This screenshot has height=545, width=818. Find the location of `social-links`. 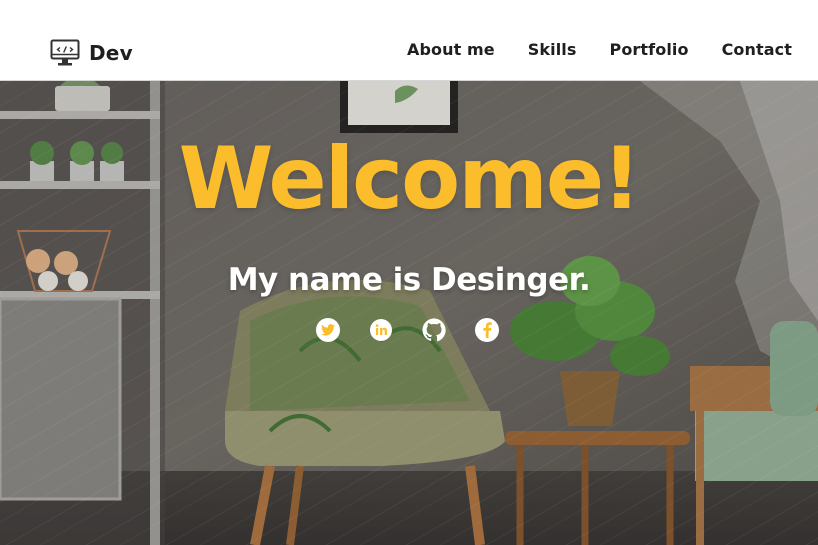

social-links is located at coordinates (422, 330).